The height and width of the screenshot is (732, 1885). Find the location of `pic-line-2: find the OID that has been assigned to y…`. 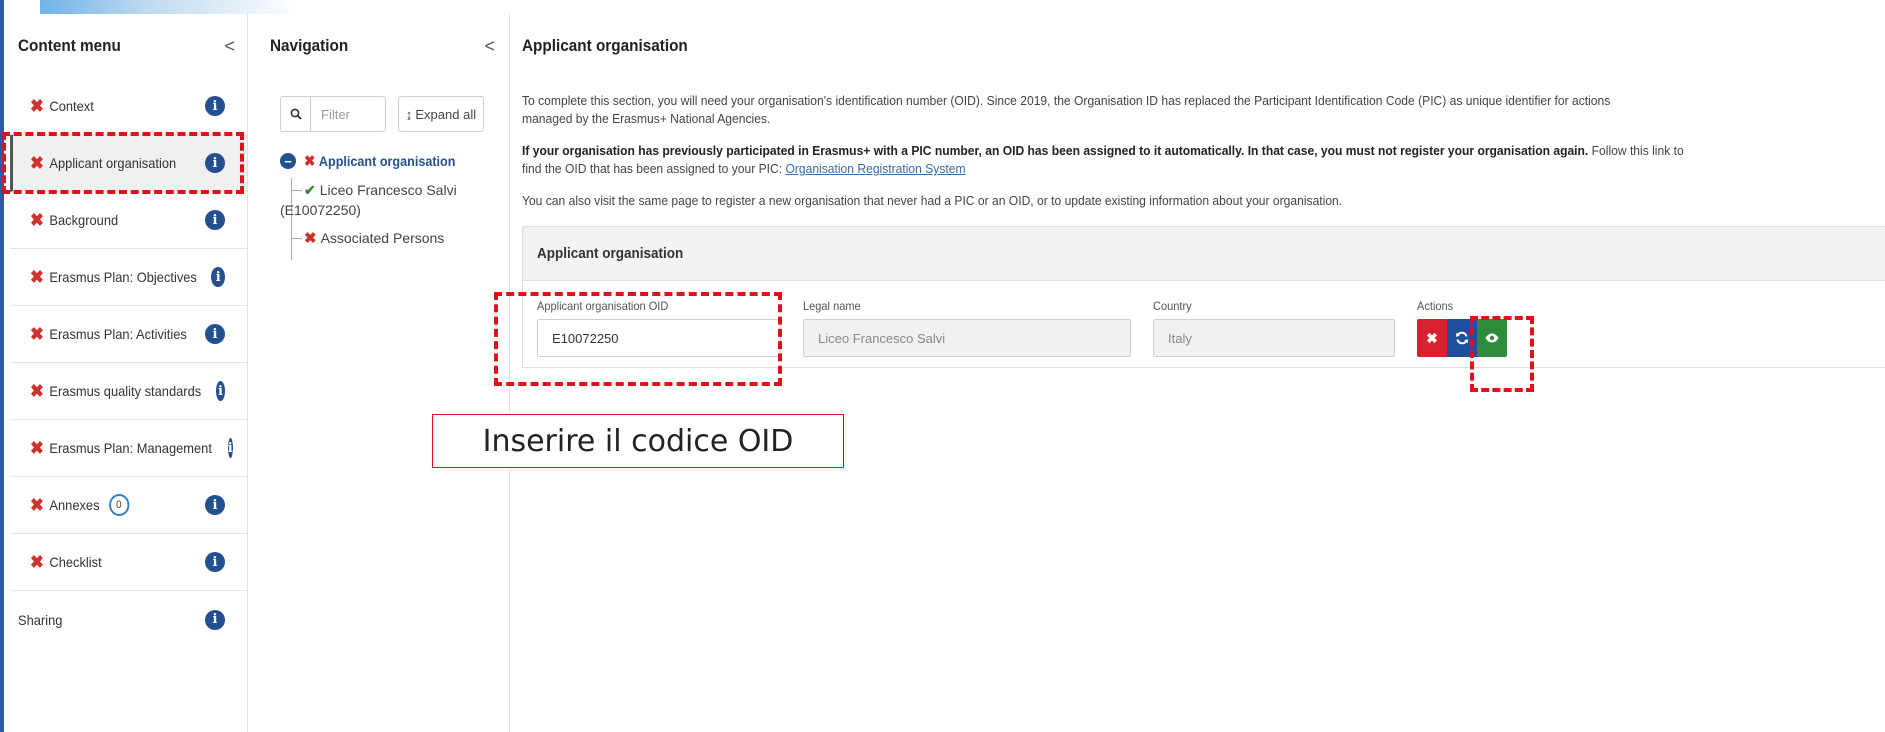

pic-line-2: find the OID that has been assigned to y… is located at coordinates (654, 168).